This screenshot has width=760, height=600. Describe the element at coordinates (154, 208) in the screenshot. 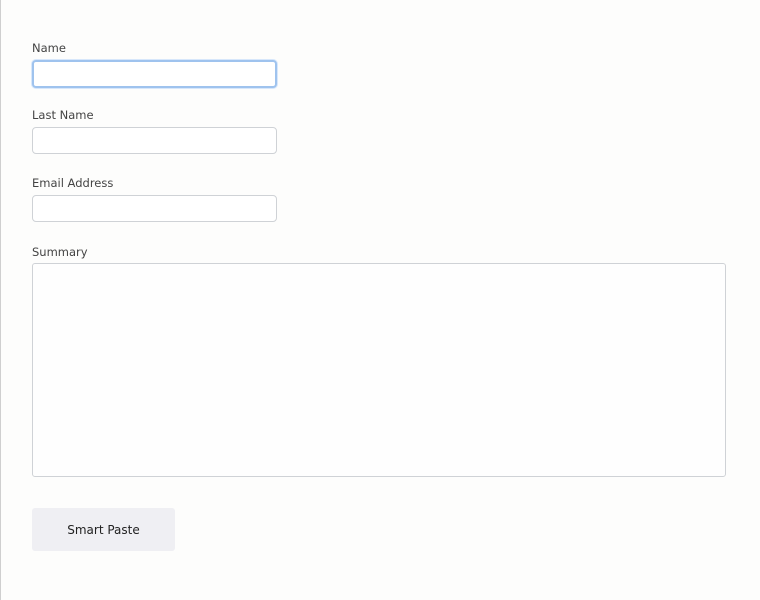

I see `email-address-input` at that location.